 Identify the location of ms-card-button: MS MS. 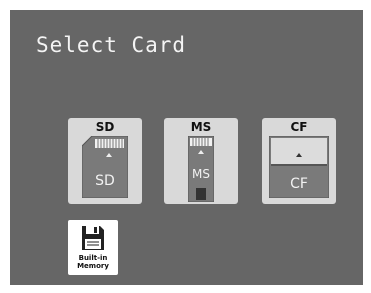
(201, 161).